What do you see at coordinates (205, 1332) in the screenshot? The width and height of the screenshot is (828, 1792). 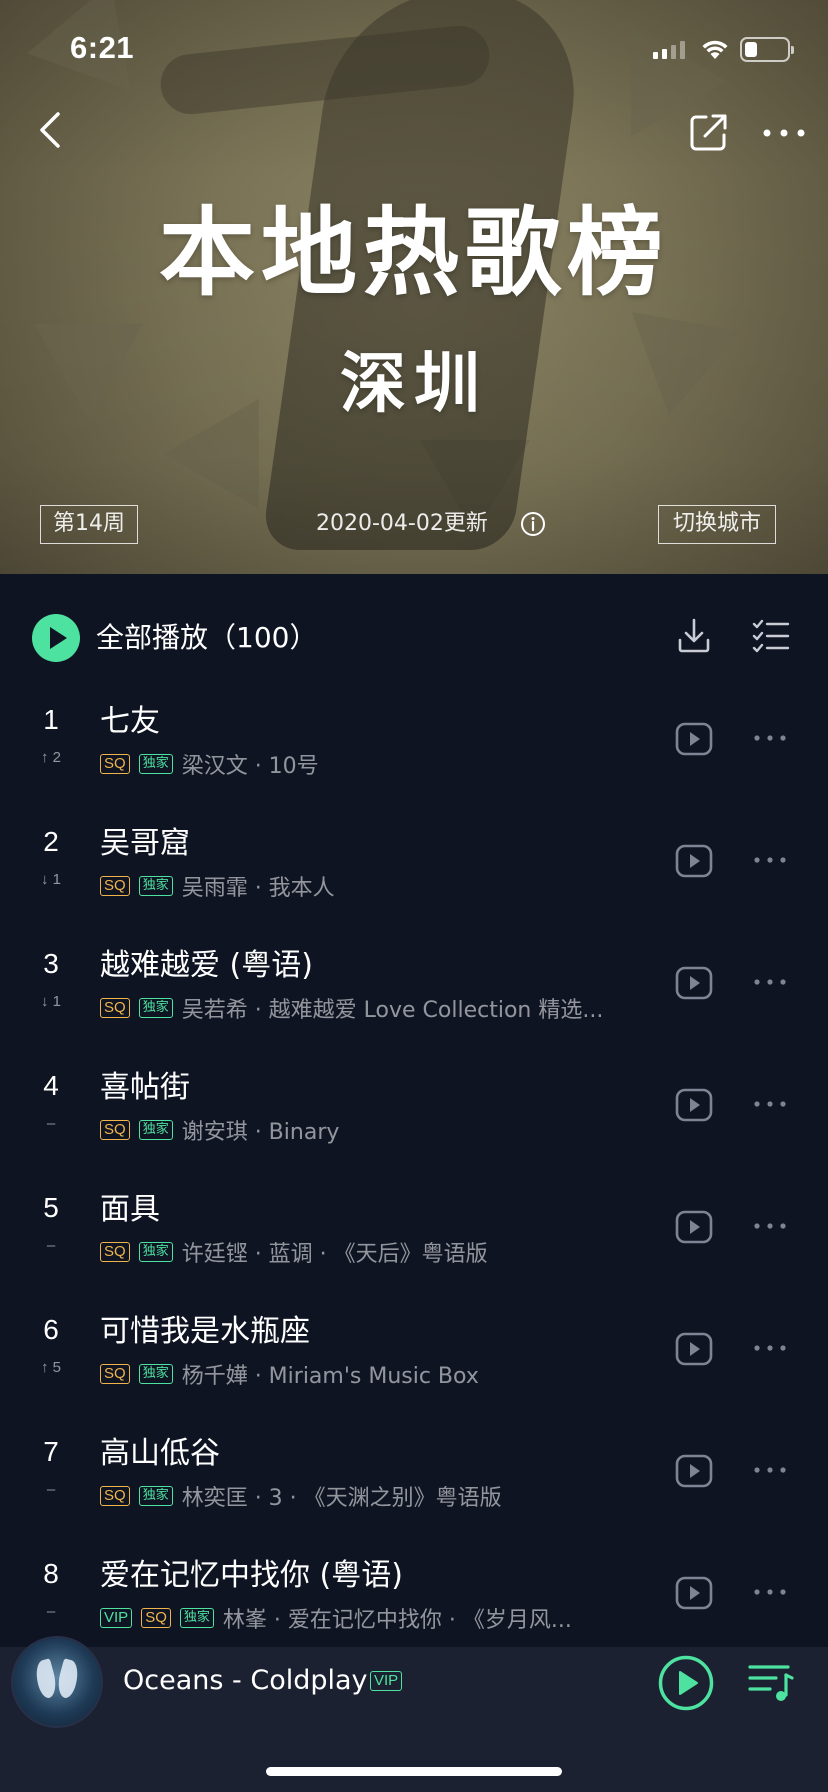 I see `song-title: 可惜我是水瓶座` at bounding box center [205, 1332].